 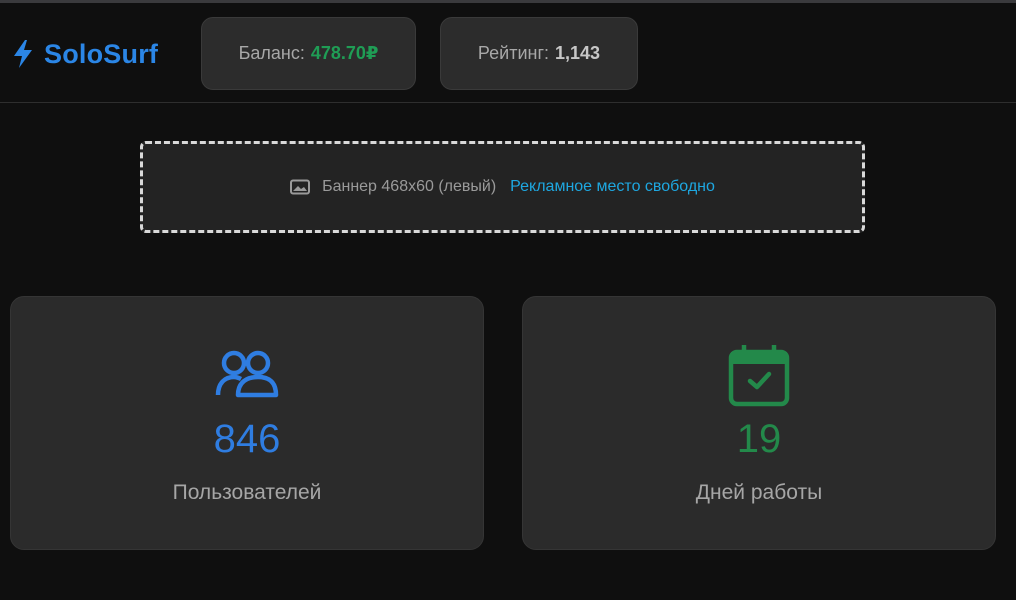 I want to click on ad-space-link: Рекламное место свободно, so click(x=612, y=187).